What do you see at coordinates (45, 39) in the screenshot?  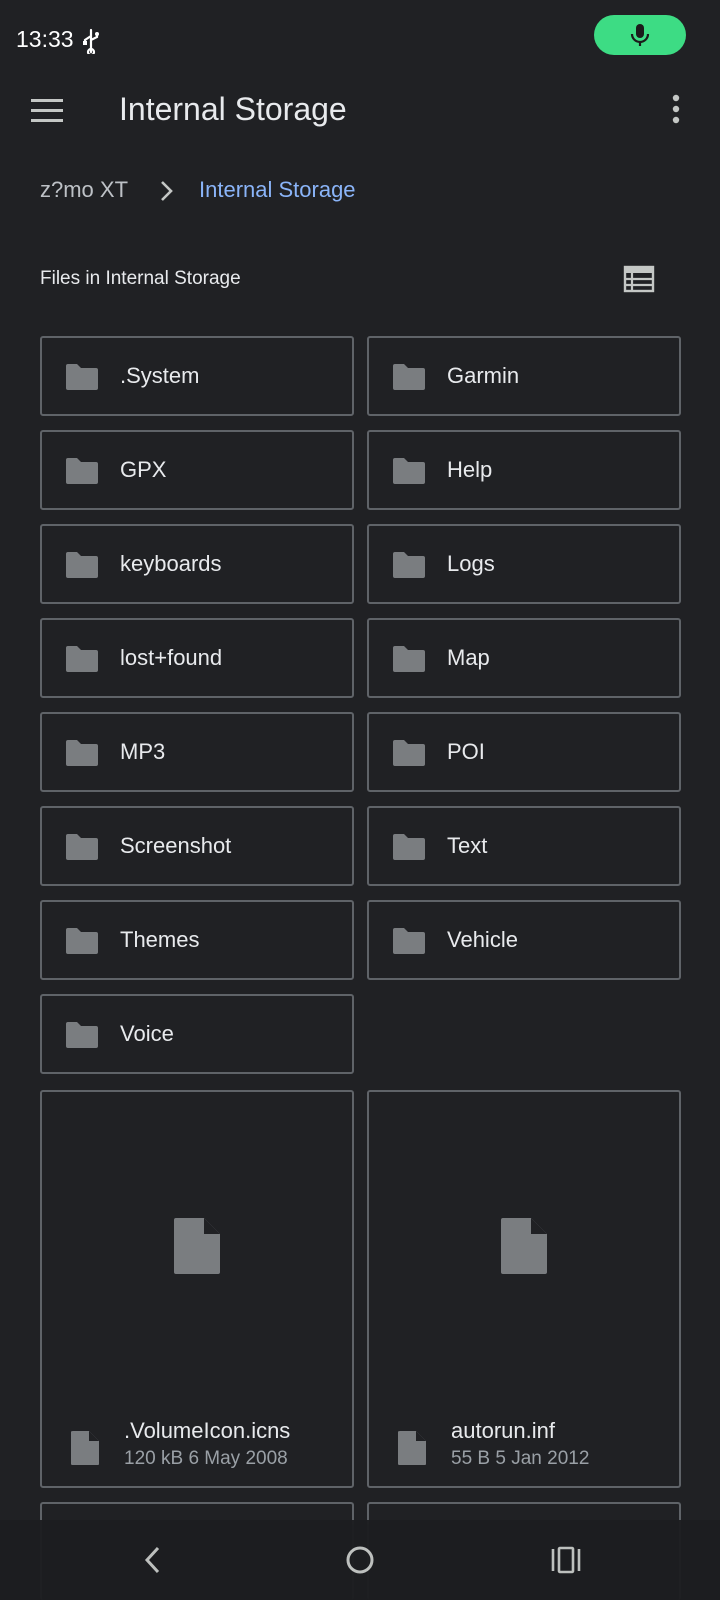 I see `status-time: 13:33` at bounding box center [45, 39].